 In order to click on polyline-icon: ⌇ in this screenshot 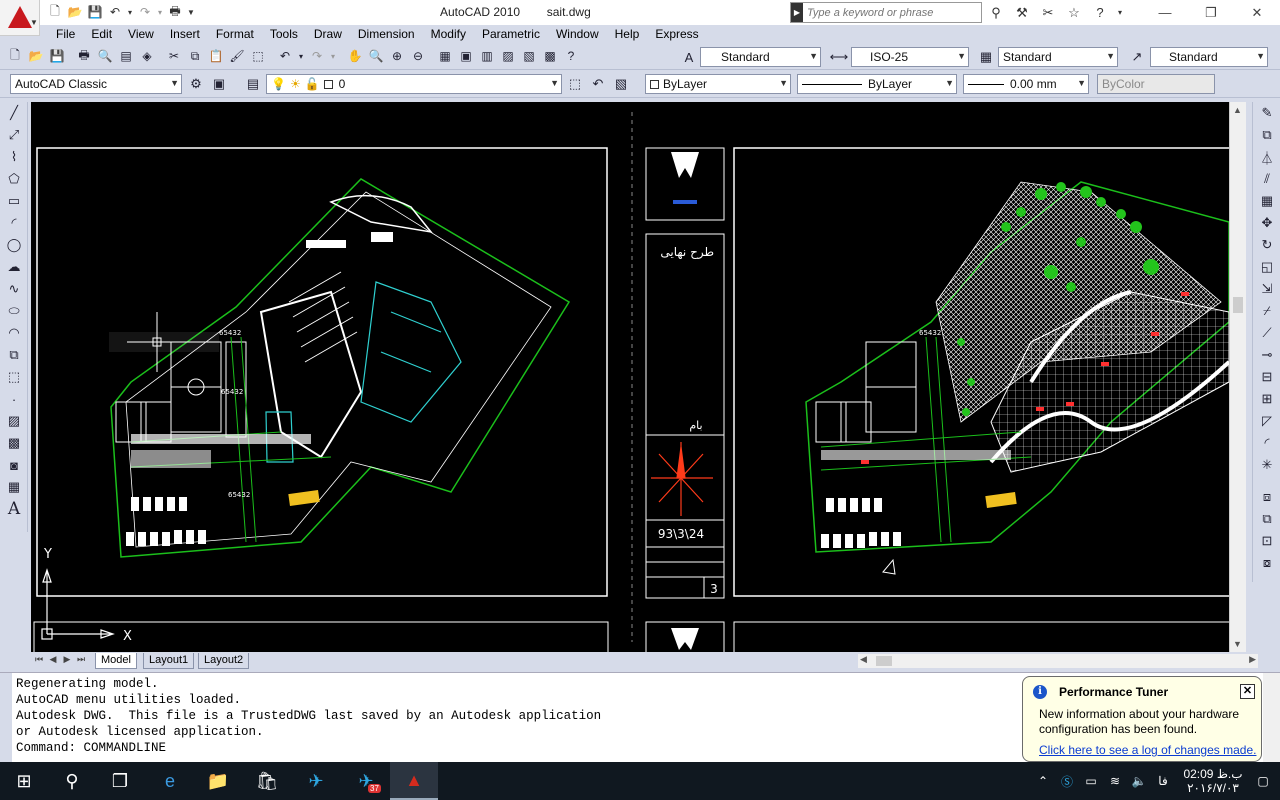, I will do `click(14, 157)`.